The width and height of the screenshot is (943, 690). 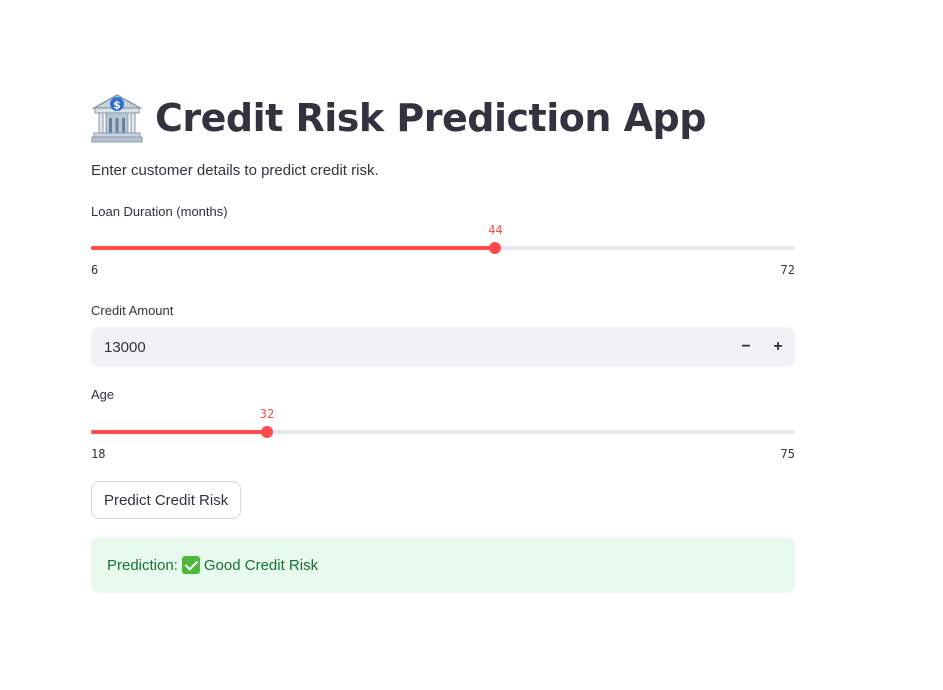 I want to click on credit-amount-value: 13000, so click(x=410, y=347).